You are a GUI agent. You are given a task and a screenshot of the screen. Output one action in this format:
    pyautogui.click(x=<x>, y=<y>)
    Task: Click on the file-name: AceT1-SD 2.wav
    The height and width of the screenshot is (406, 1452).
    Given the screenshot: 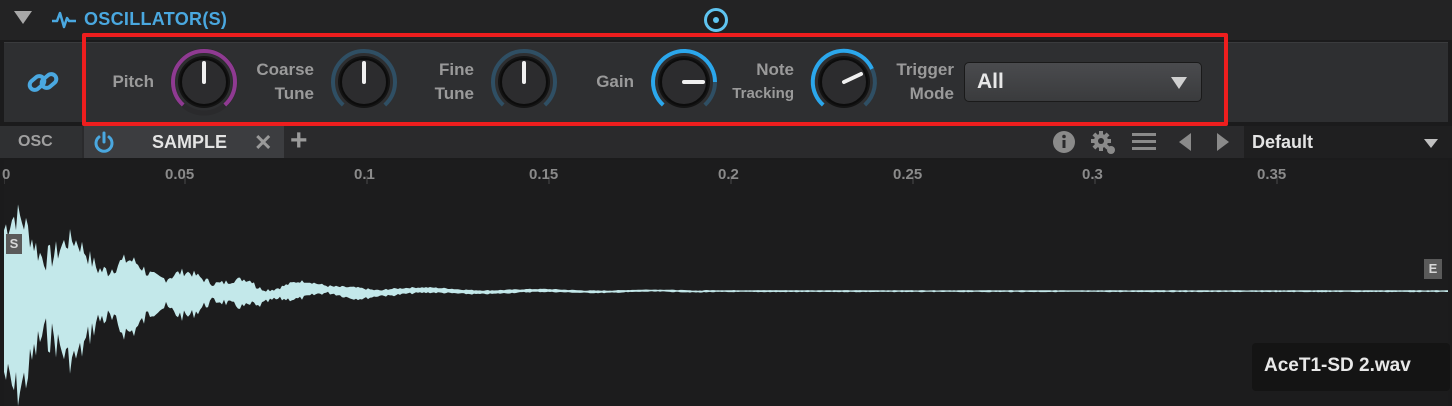 What is the action you would take?
    pyautogui.click(x=1337, y=365)
    